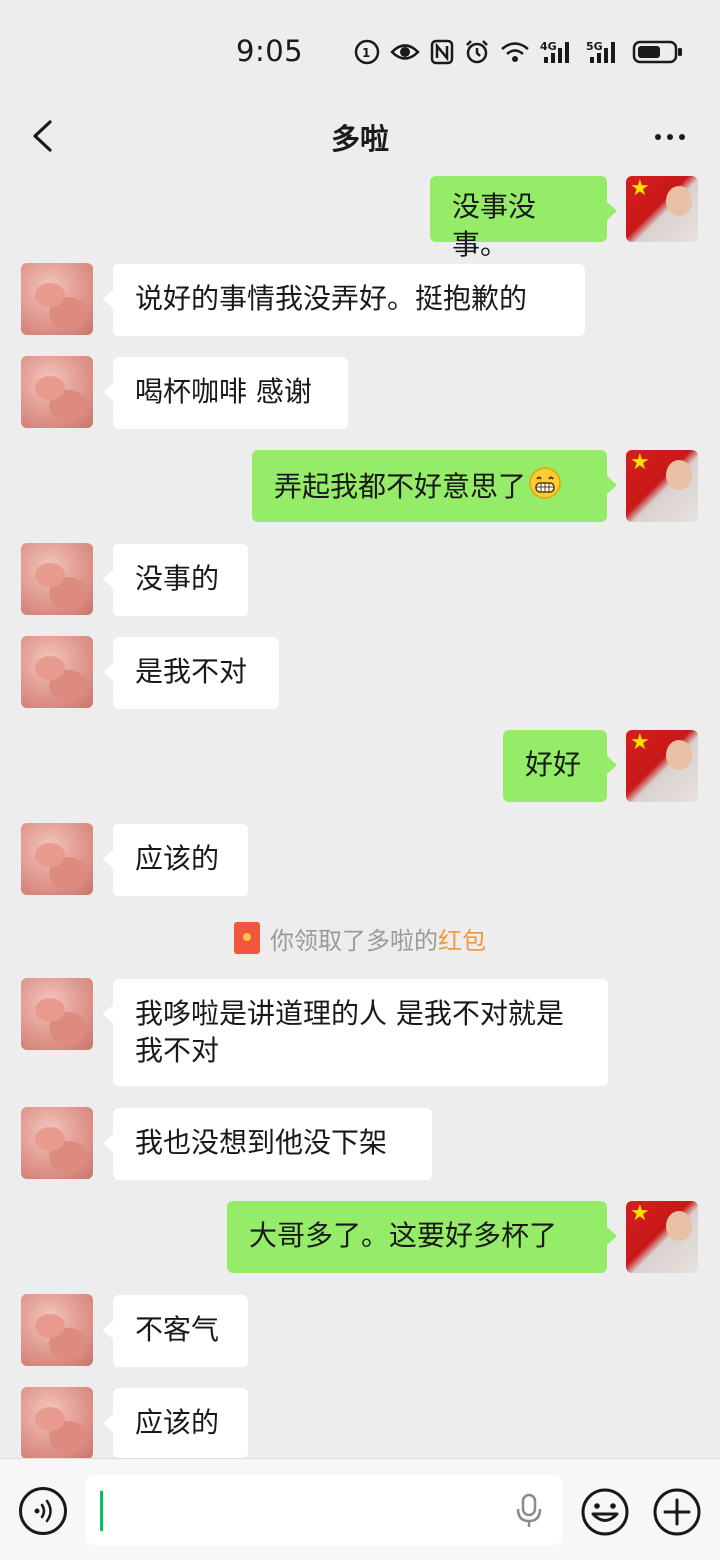  I want to click on input-bar, so click(360, 1509).